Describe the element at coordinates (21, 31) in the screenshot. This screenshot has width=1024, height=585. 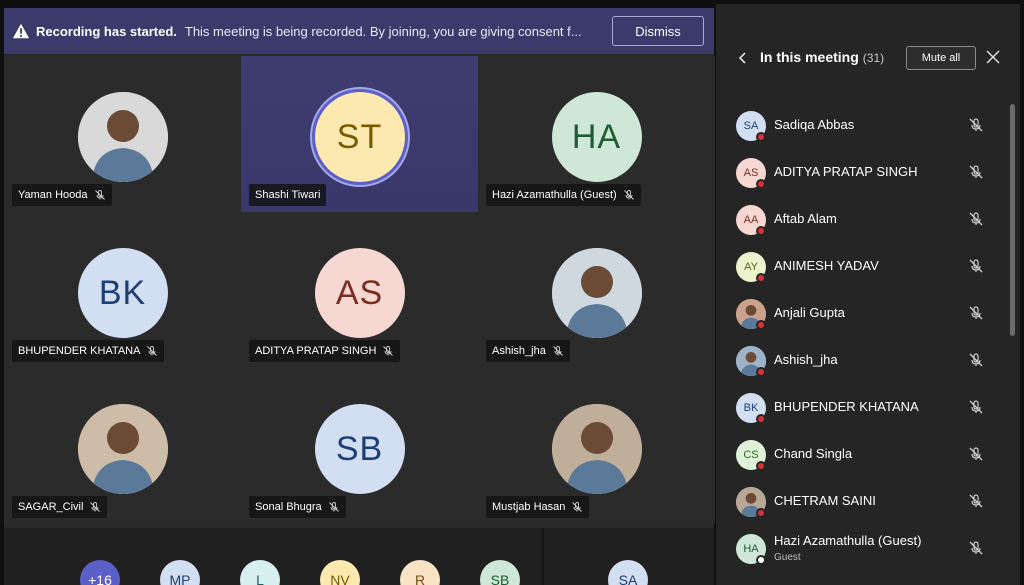
I see `warning-icon` at that location.